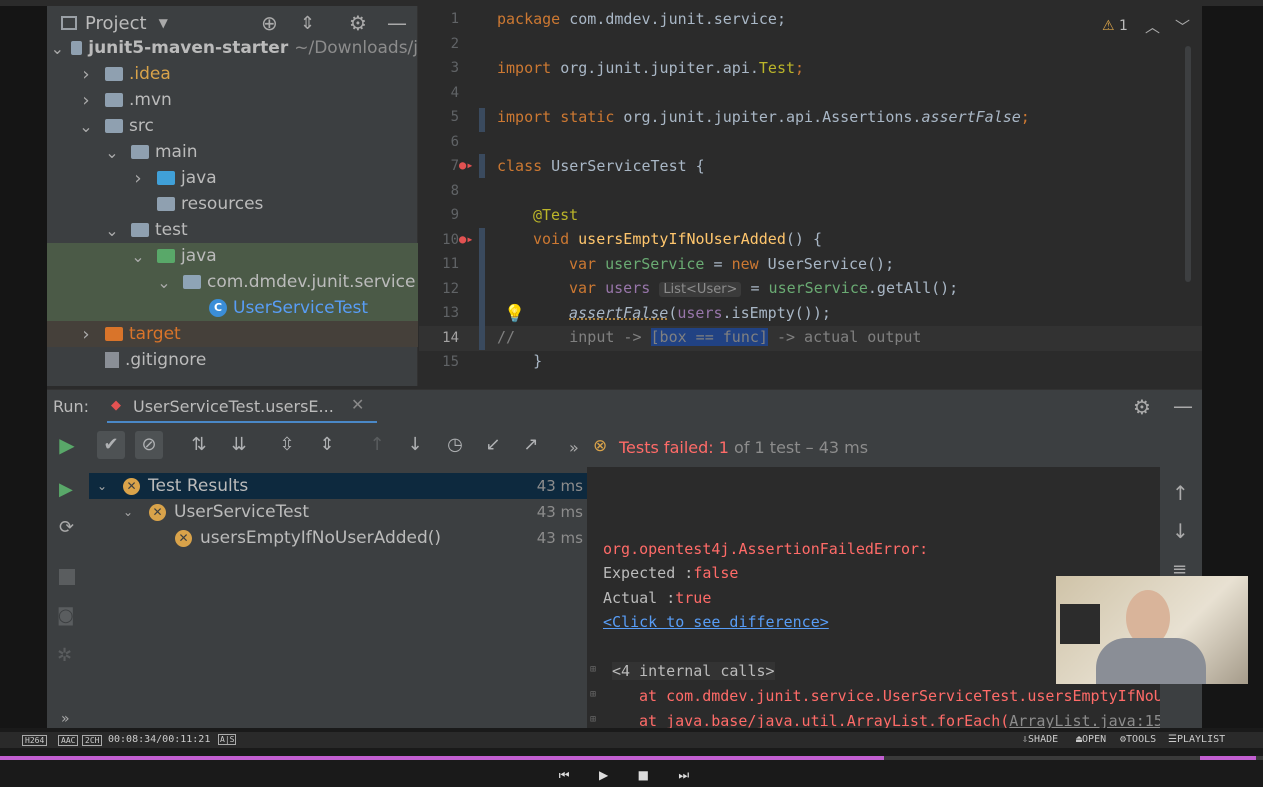  What do you see at coordinates (65, 719) in the screenshot?
I see `more-actions-icon: »` at bounding box center [65, 719].